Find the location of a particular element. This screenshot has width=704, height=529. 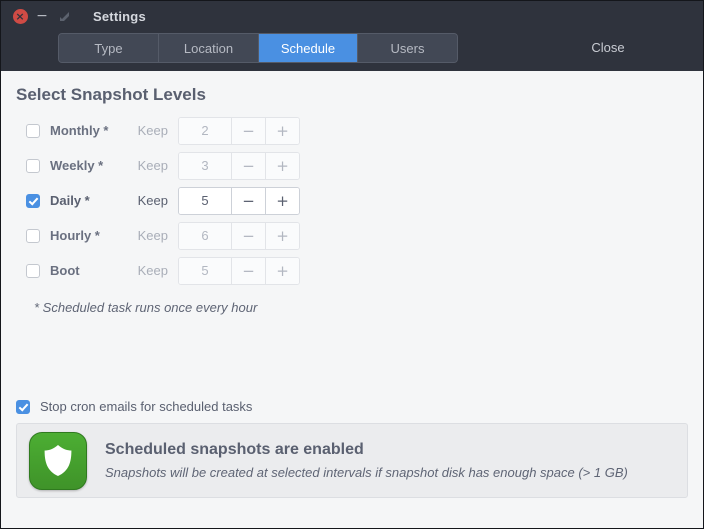

level-row-weekly: Weekly * Keep 3 − + is located at coordinates (352, 165).